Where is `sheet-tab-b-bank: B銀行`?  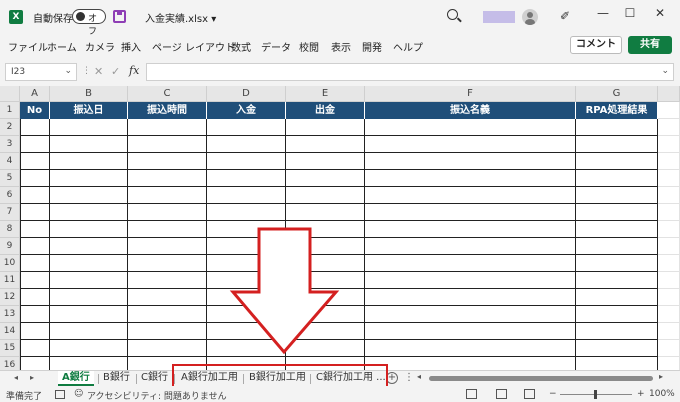 sheet-tab-b-bank: B銀行 is located at coordinates (116, 378).